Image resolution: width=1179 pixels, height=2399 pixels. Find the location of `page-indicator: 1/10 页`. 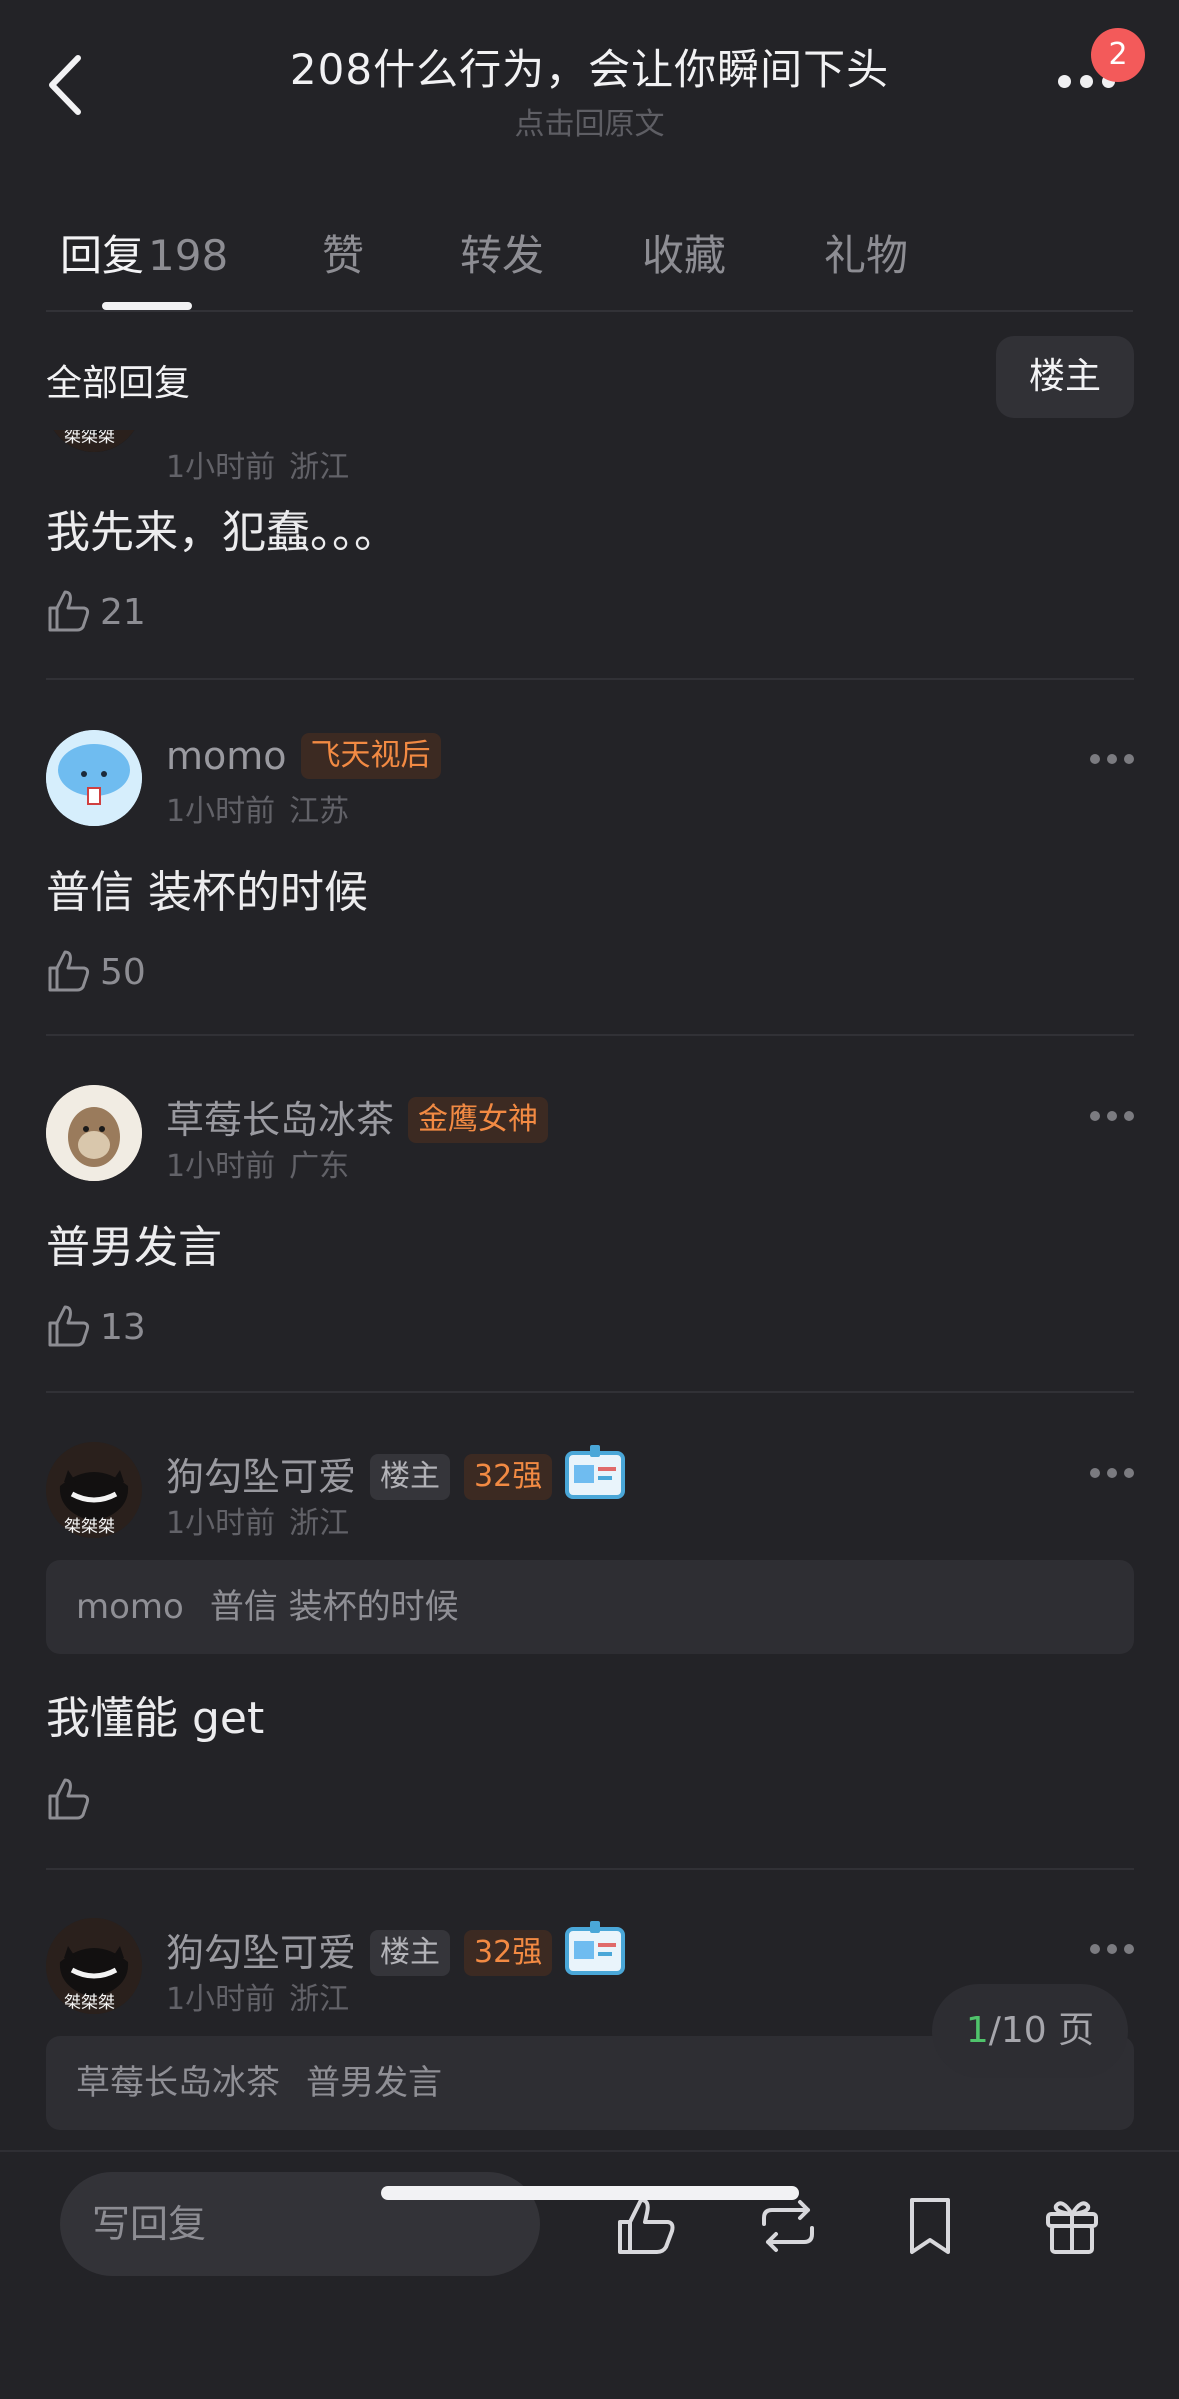

page-indicator: 1/10 页 is located at coordinates (1030, 2031).